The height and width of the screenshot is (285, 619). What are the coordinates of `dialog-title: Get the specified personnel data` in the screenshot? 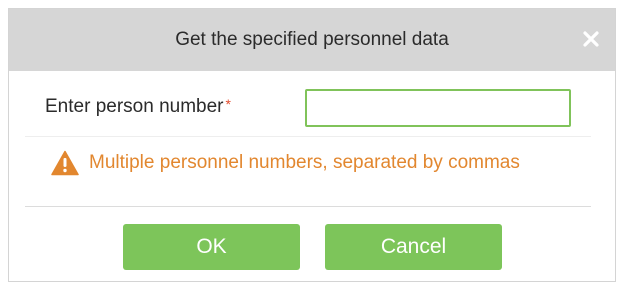 It's located at (312, 39).